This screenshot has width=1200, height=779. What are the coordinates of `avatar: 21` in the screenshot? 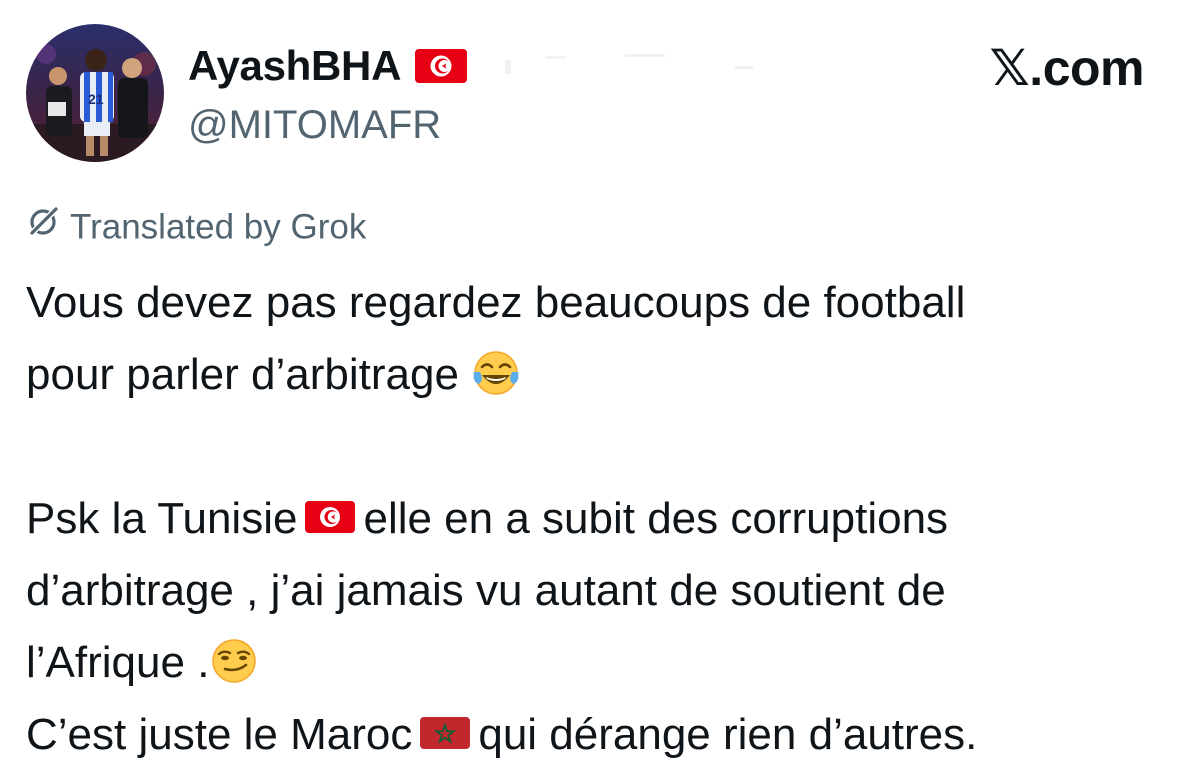 It's located at (95, 93).